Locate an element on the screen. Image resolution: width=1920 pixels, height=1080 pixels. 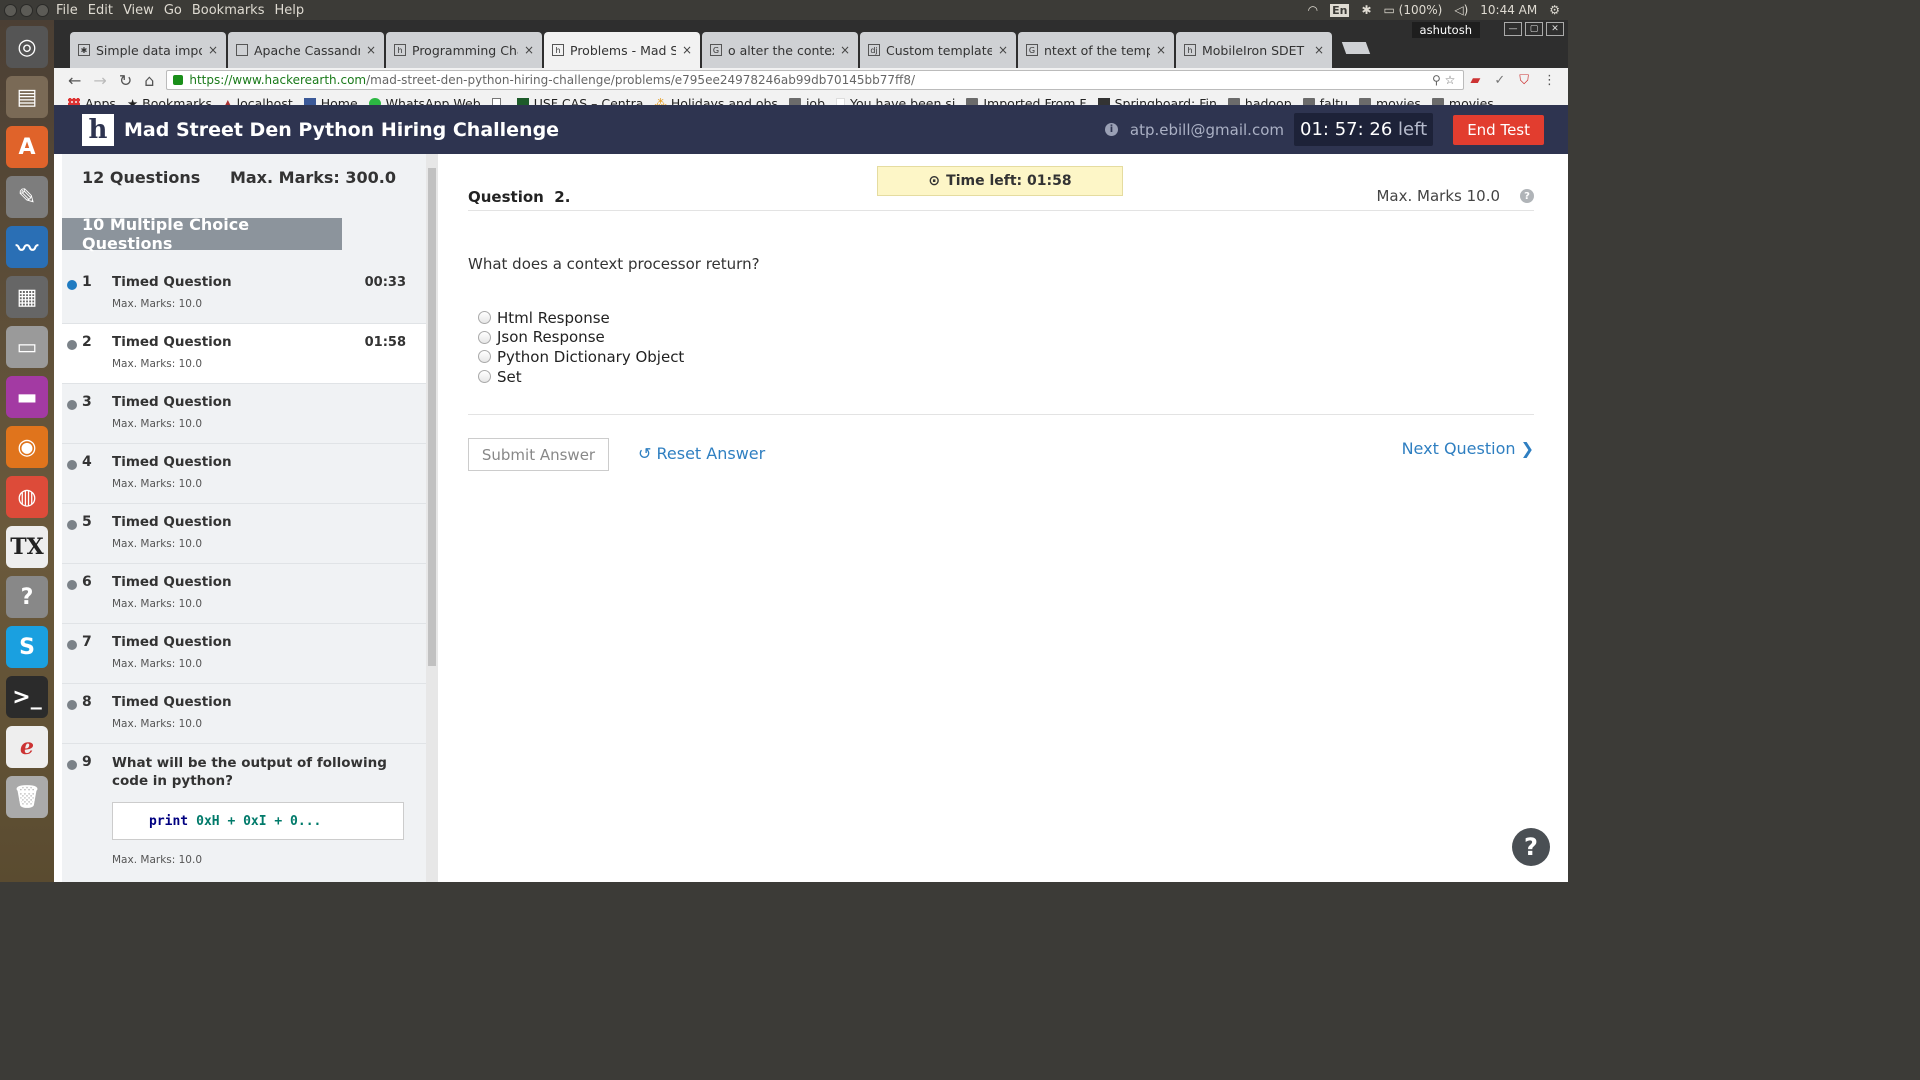
tab-2: Apache Cassandra × is located at coordinates (306, 50).